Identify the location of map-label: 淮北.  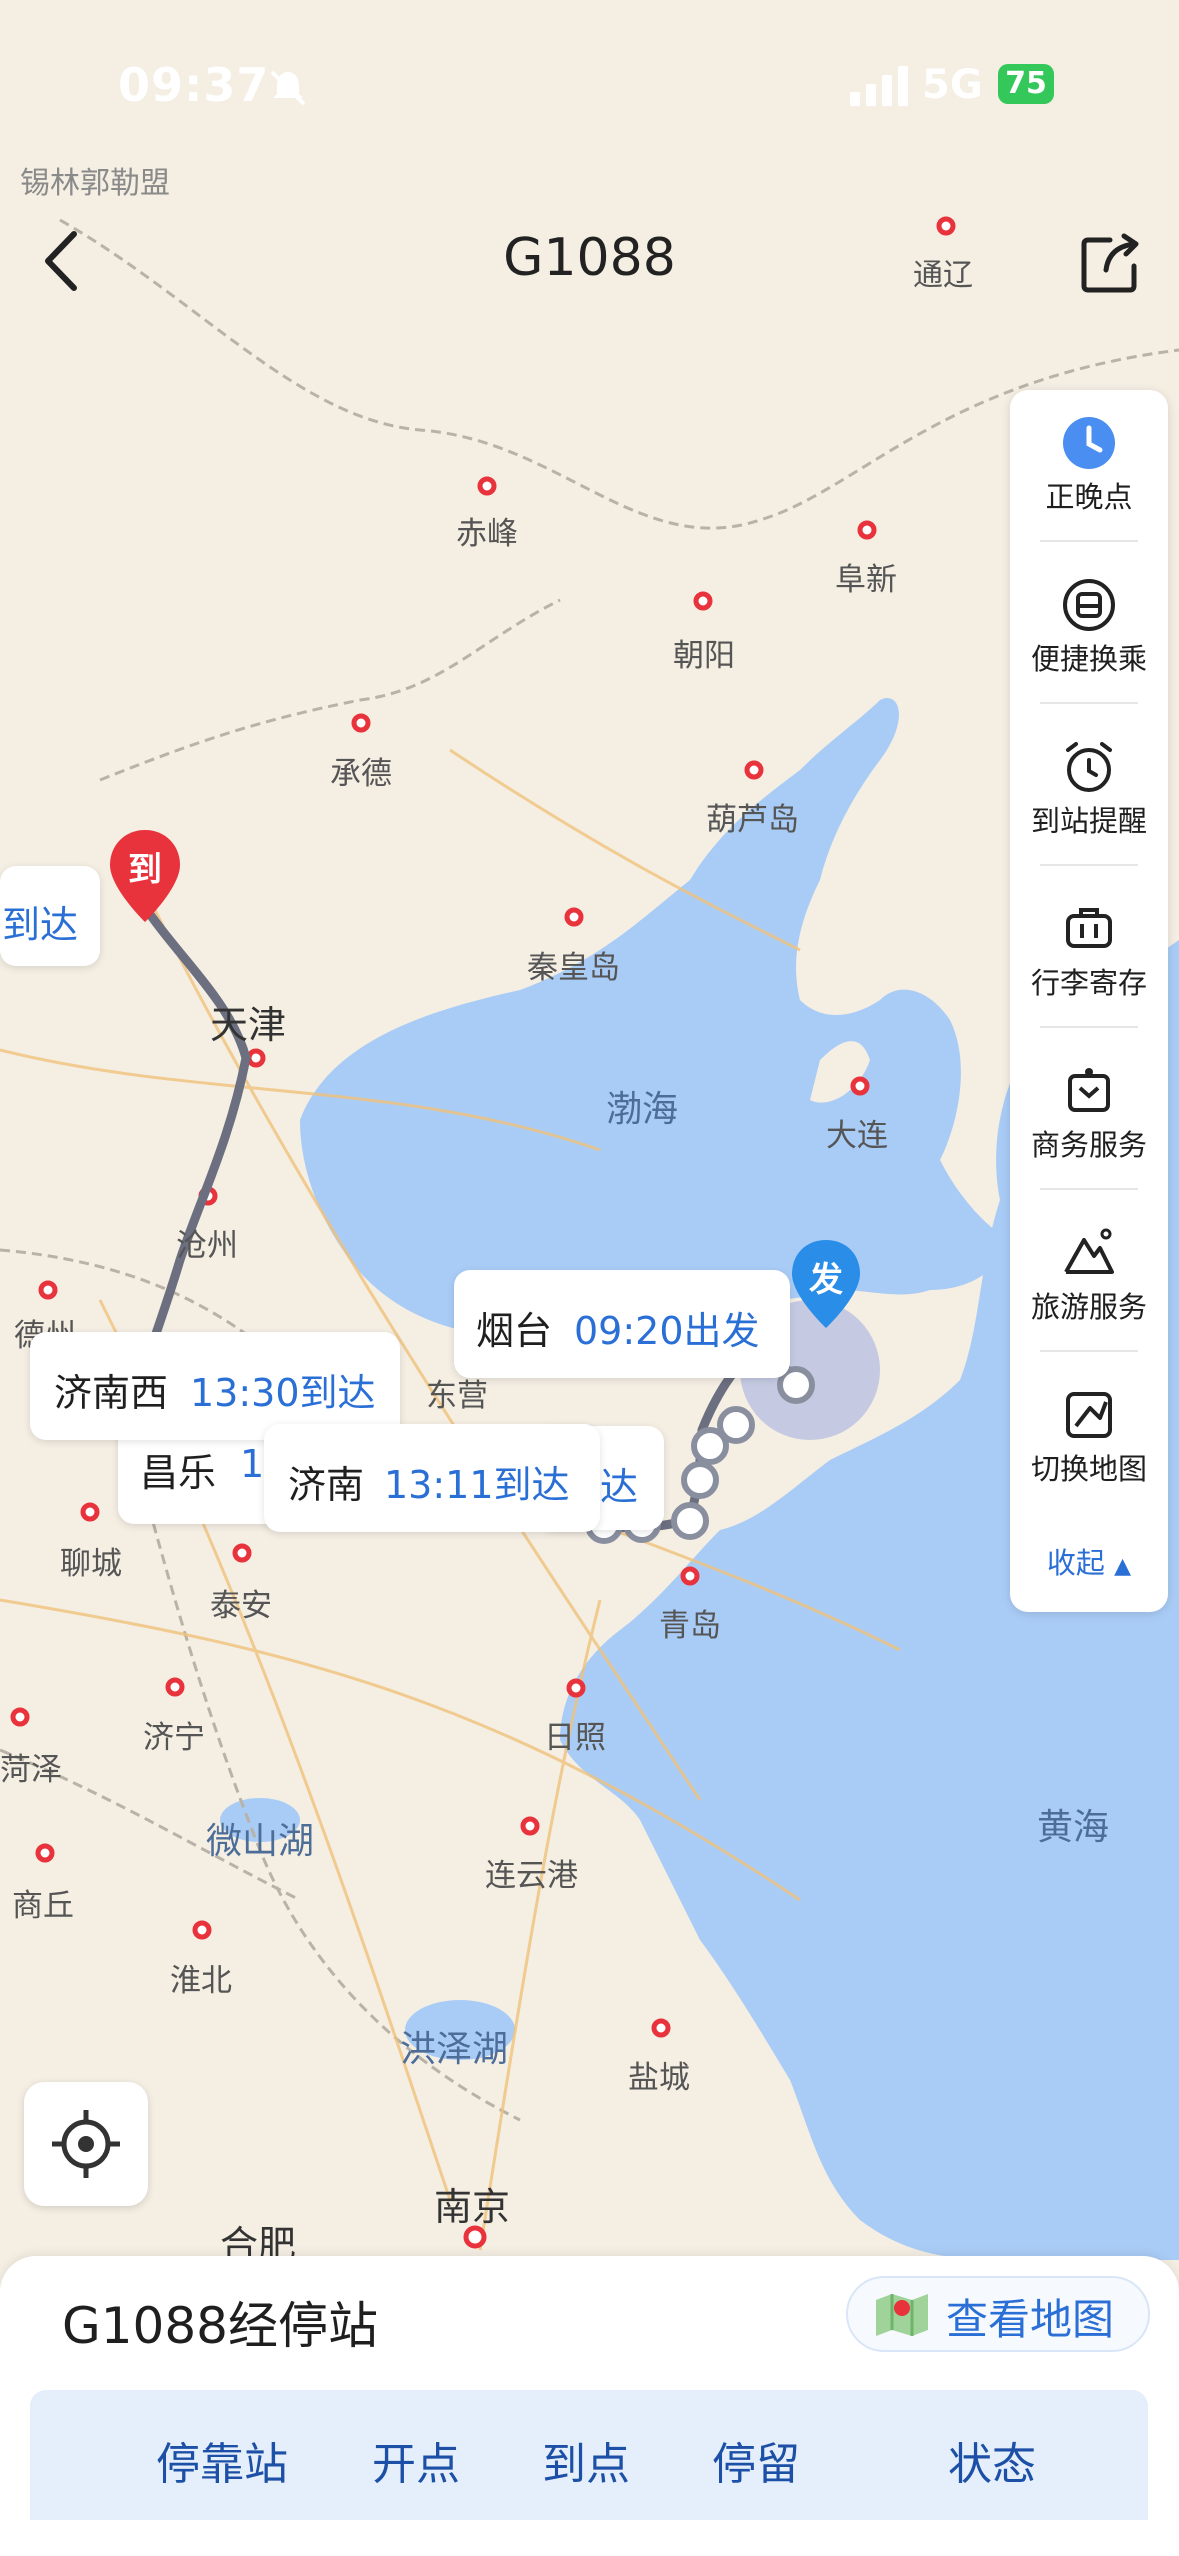
(201, 1981).